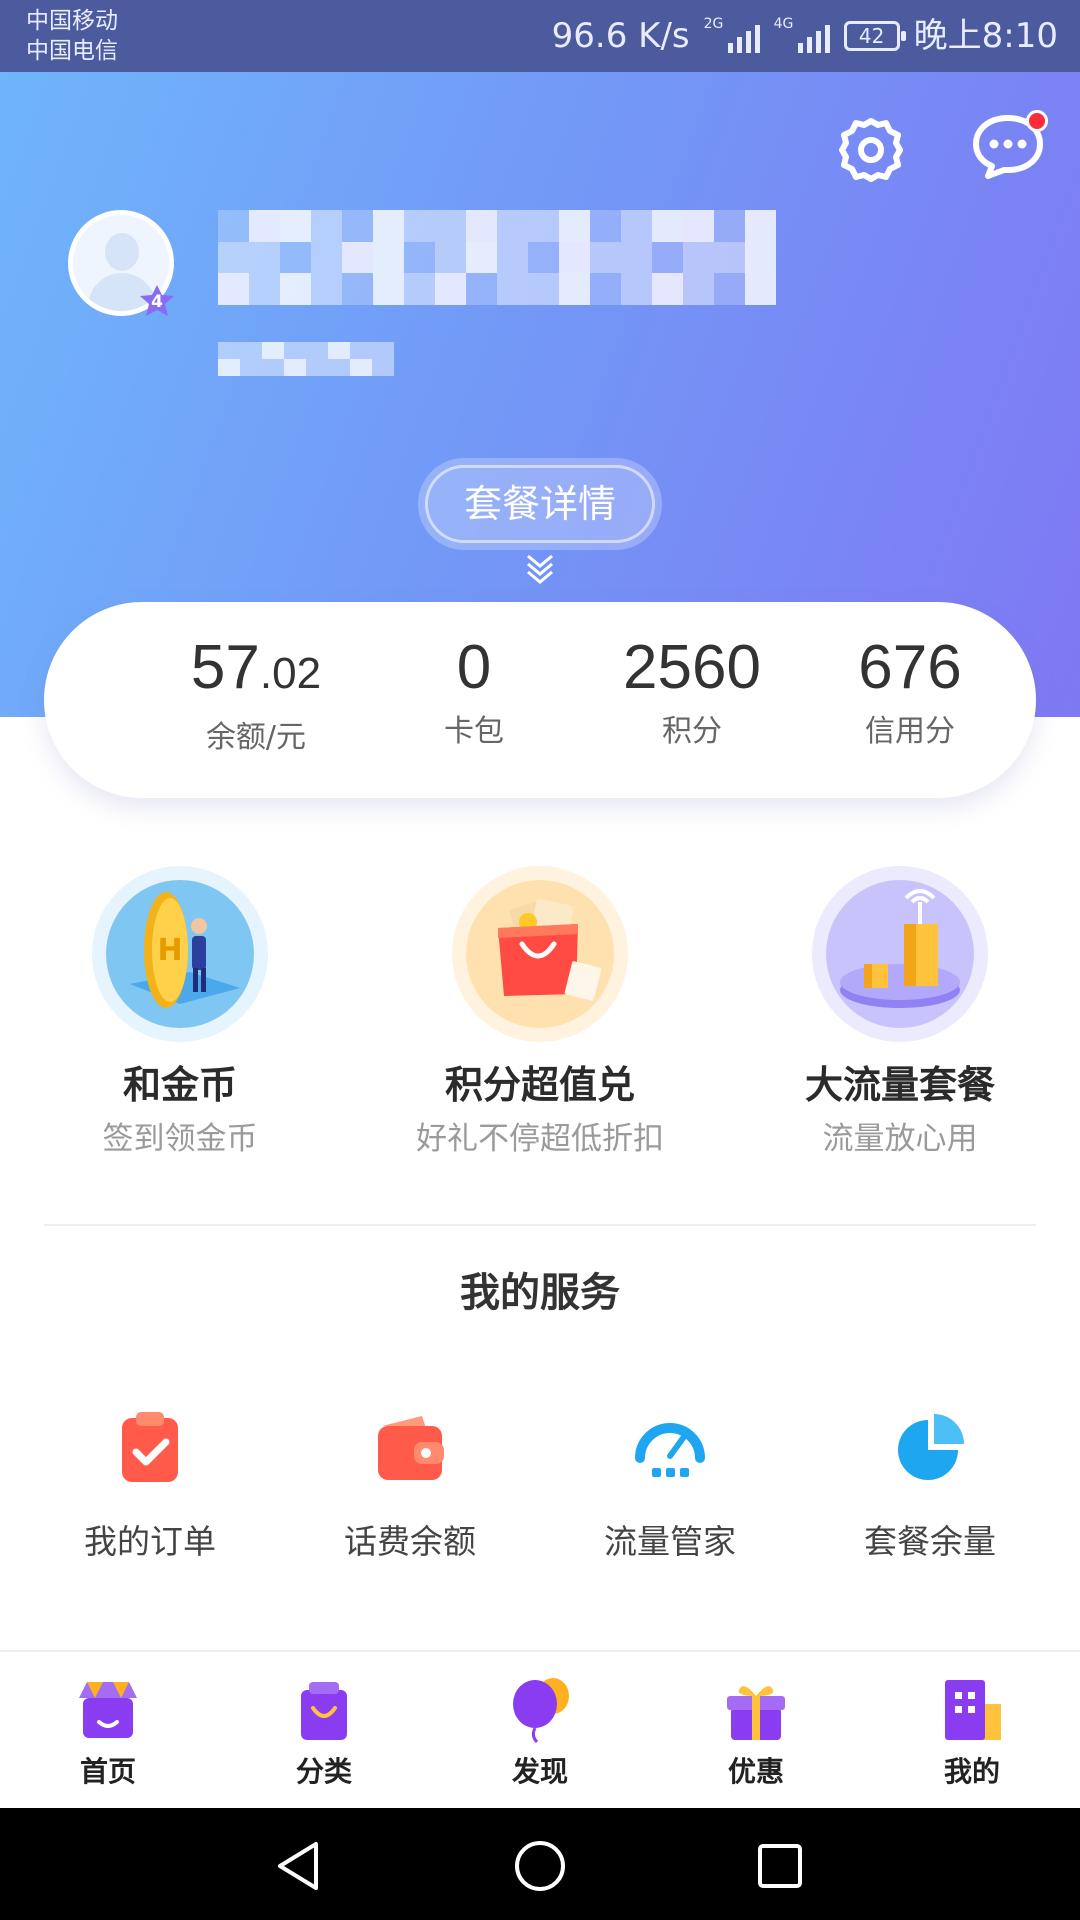 The height and width of the screenshot is (1920, 1080). I want to click on gear-icon, so click(871, 150).